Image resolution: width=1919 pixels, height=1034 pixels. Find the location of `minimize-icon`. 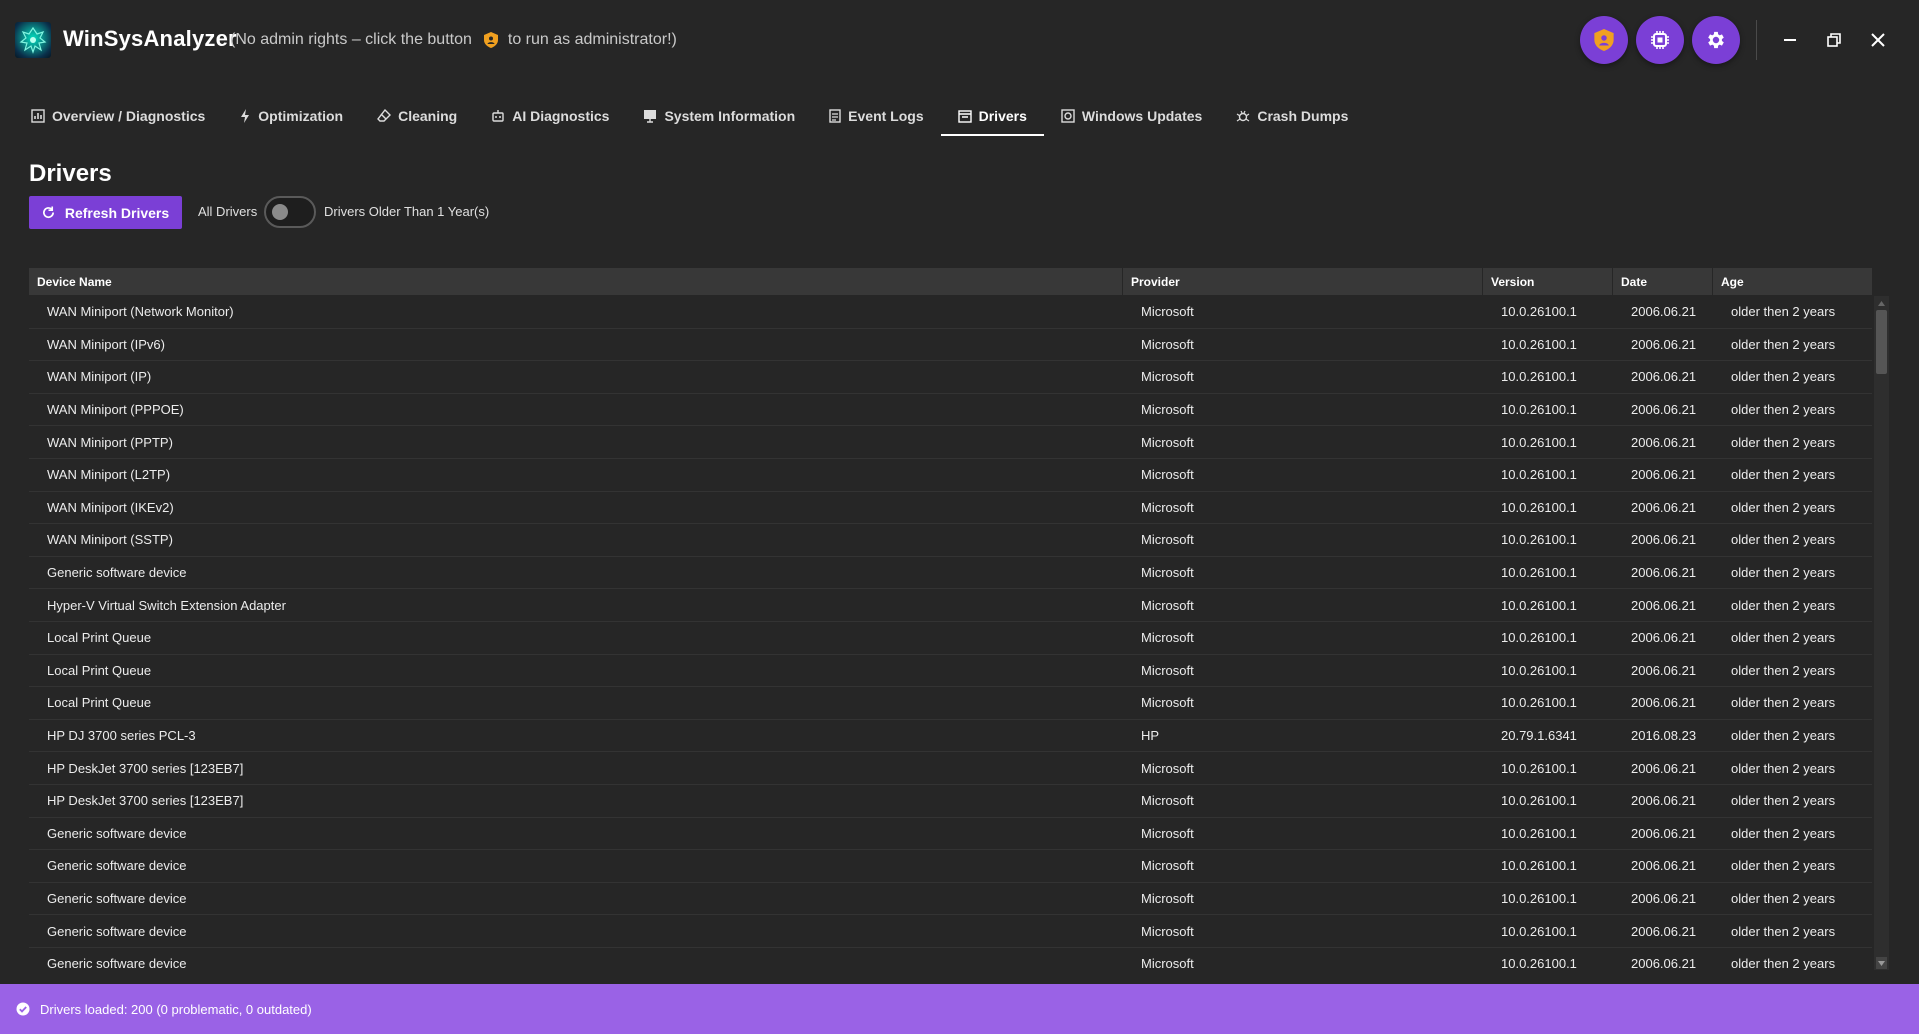

minimize-icon is located at coordinates (1790, 40).